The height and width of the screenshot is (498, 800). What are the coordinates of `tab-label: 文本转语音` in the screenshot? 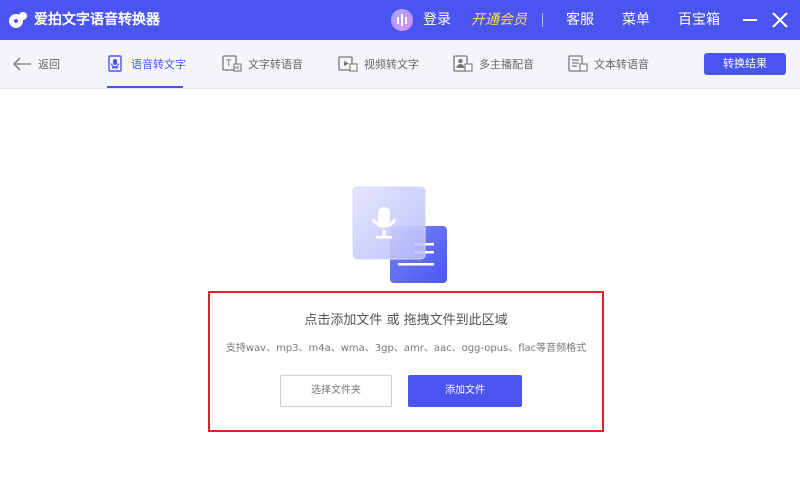 It's located at (621, 64).